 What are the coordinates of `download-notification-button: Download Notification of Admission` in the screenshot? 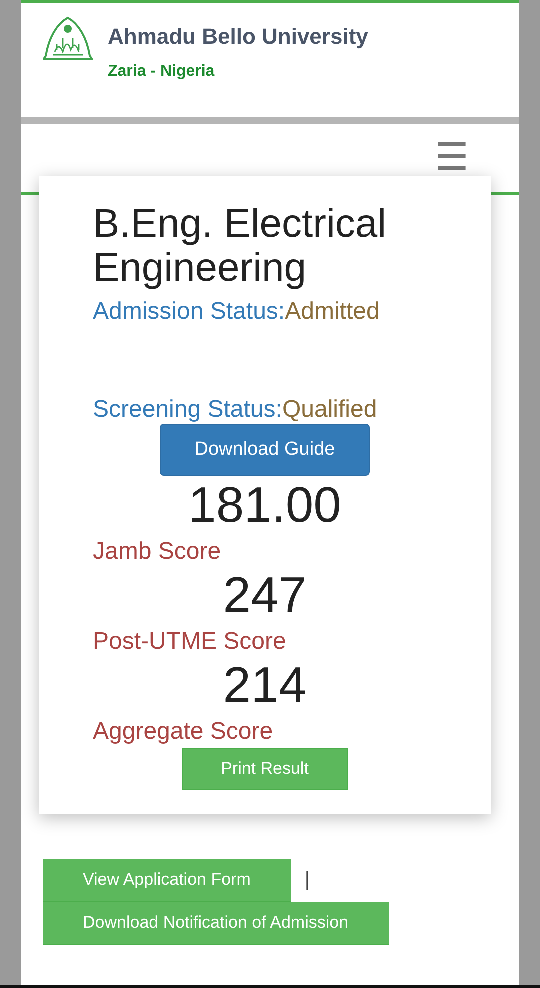 It's located at (216, 923).